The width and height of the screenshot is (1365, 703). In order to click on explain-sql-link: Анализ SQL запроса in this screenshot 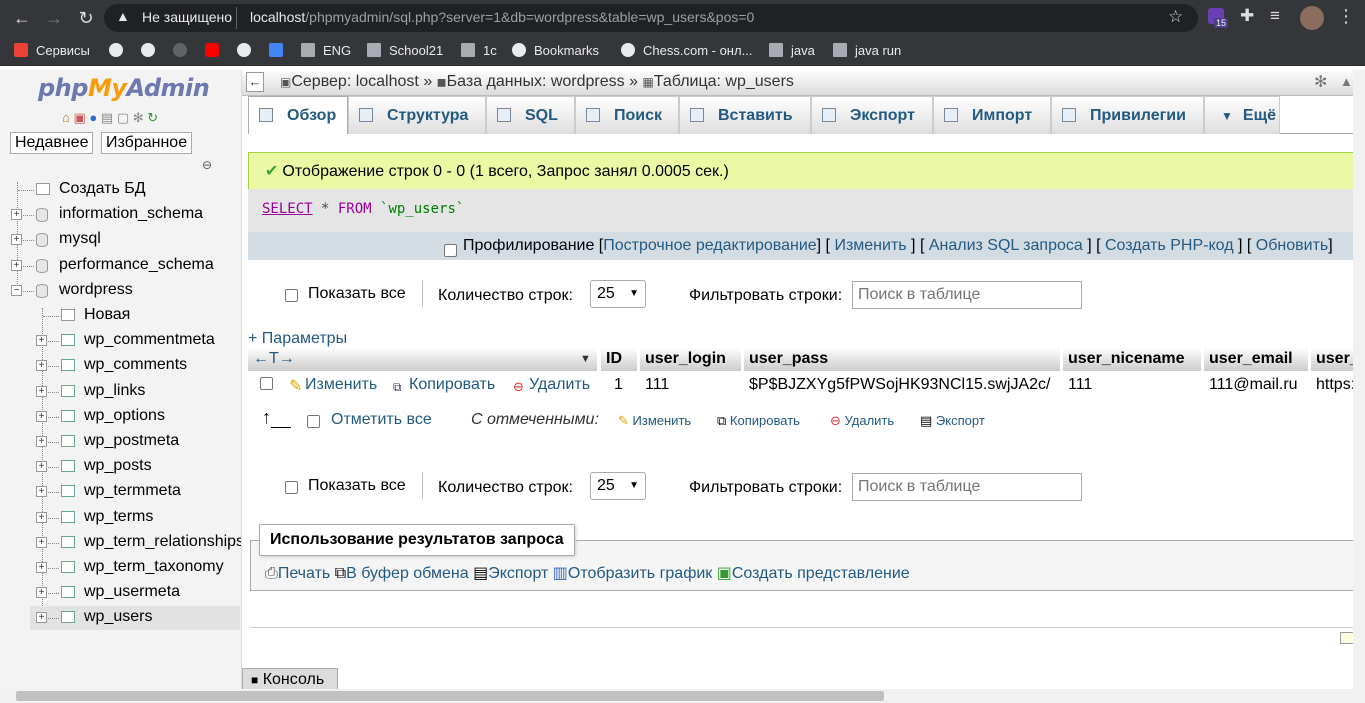, I will do `click(1006, 245)`.